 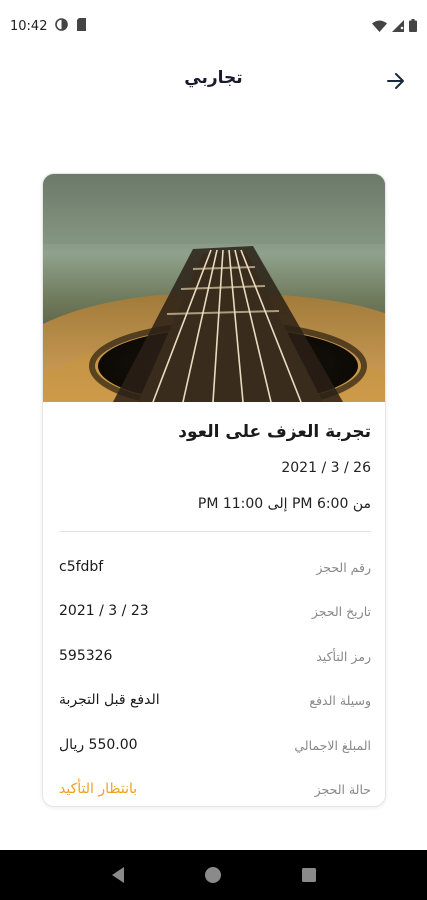 What do you see at coordinates (274, 432) in the screenshot?
I see `experience-title: تجربة العزف على العود` at bounding box center [274, 432].